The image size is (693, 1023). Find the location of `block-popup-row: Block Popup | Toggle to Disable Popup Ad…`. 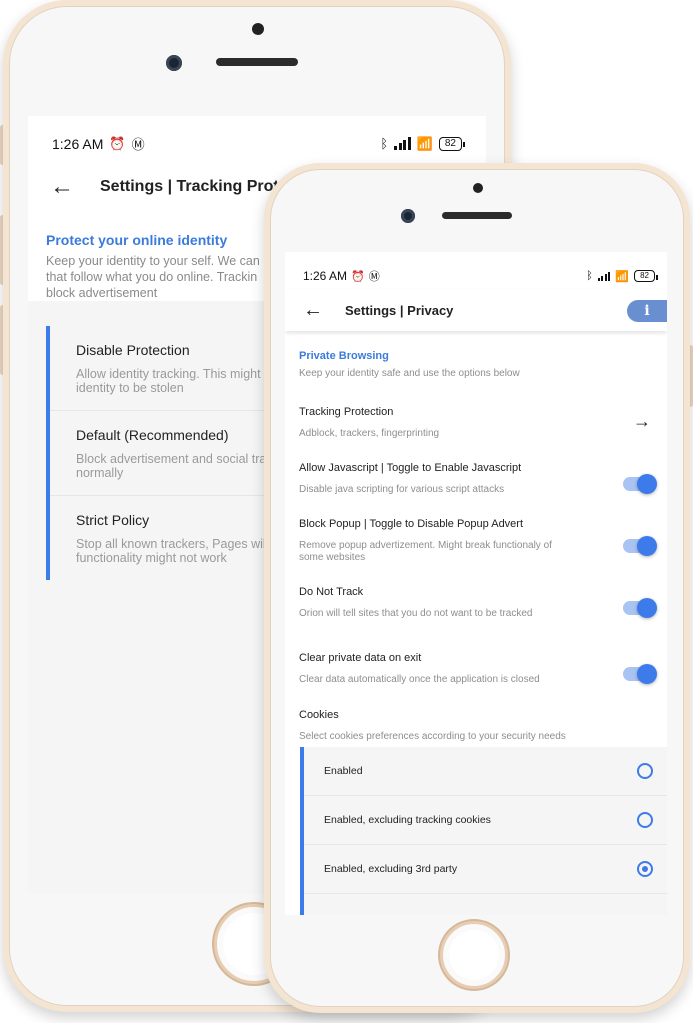

block-popup-row: Block Popup | Toggle to Disable Popup Ad… is located at coordinates (425, 540).